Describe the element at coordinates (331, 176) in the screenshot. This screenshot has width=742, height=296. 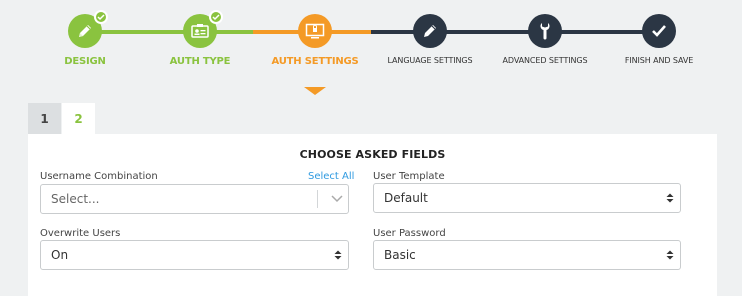
I see `select-all-link: Select All` at that location.